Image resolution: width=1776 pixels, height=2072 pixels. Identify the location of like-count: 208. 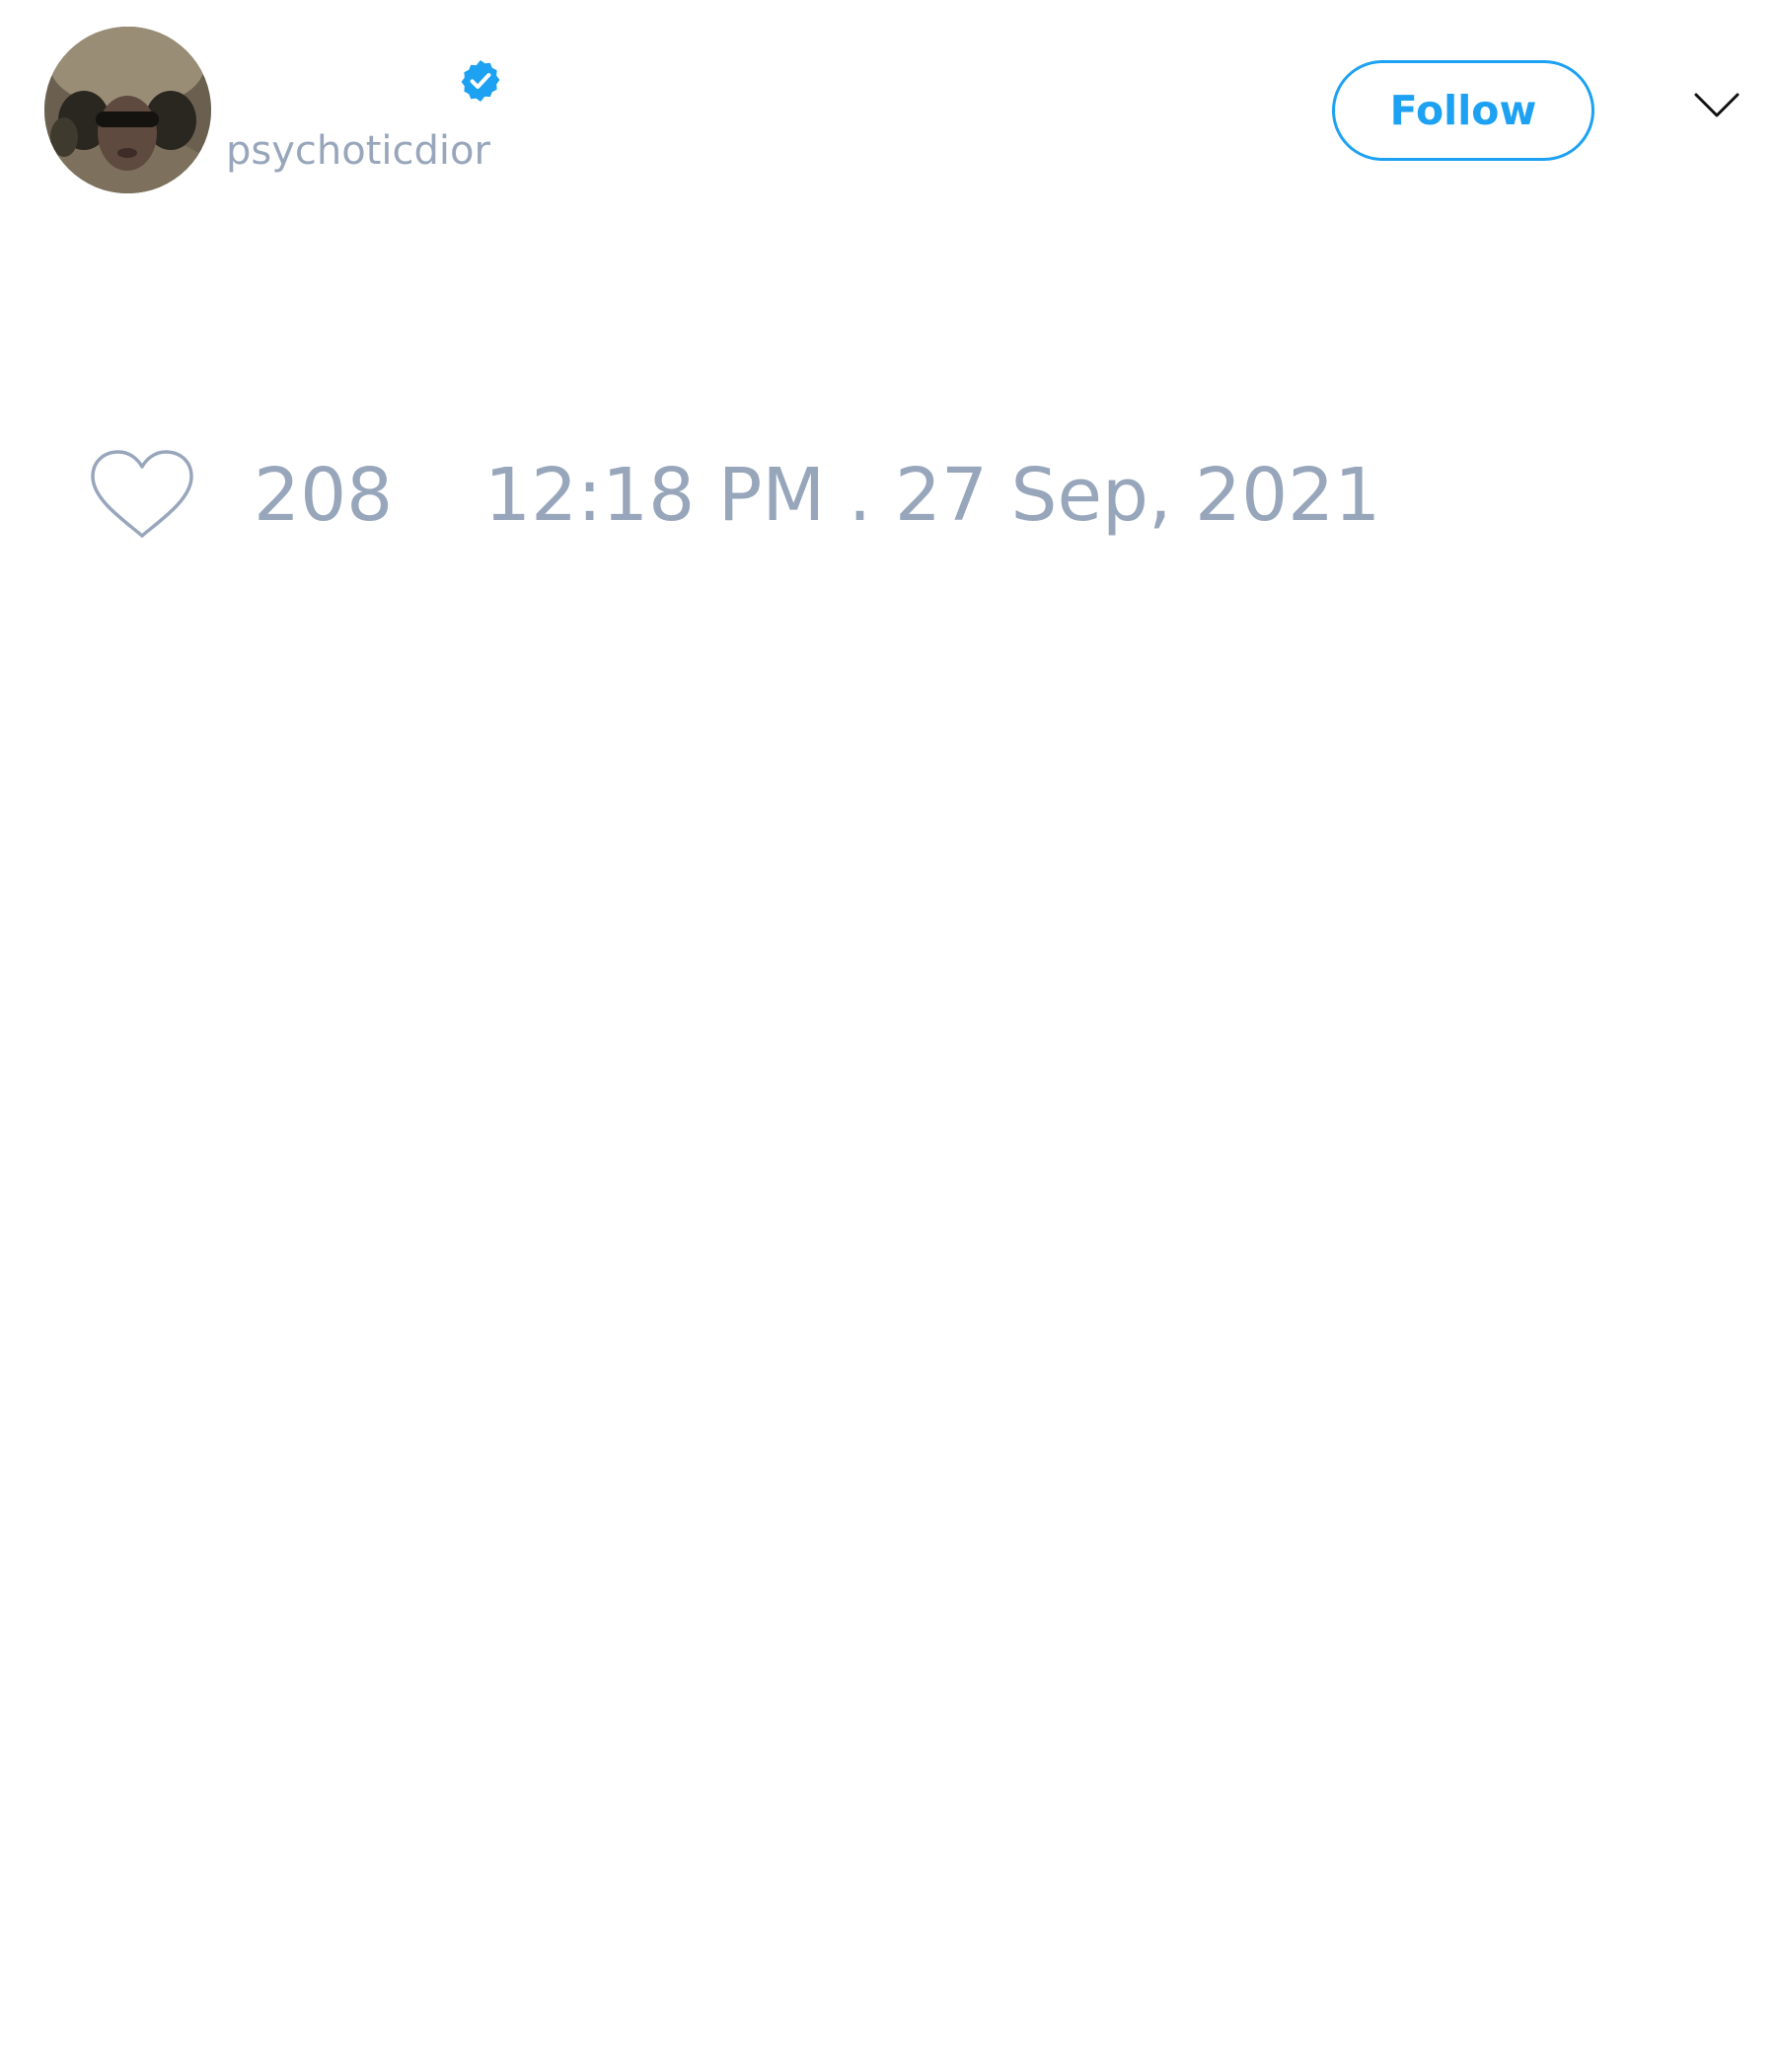
(324, 496).